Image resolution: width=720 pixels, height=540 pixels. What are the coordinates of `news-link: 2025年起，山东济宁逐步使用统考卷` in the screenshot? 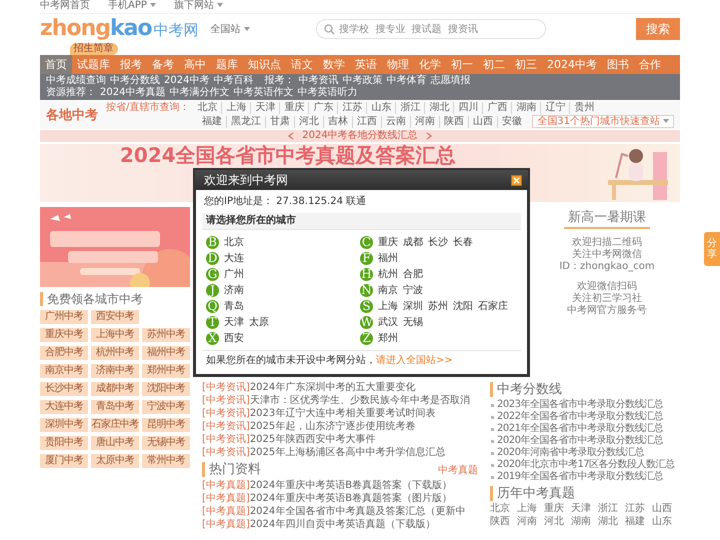 It's located at (333, 426).